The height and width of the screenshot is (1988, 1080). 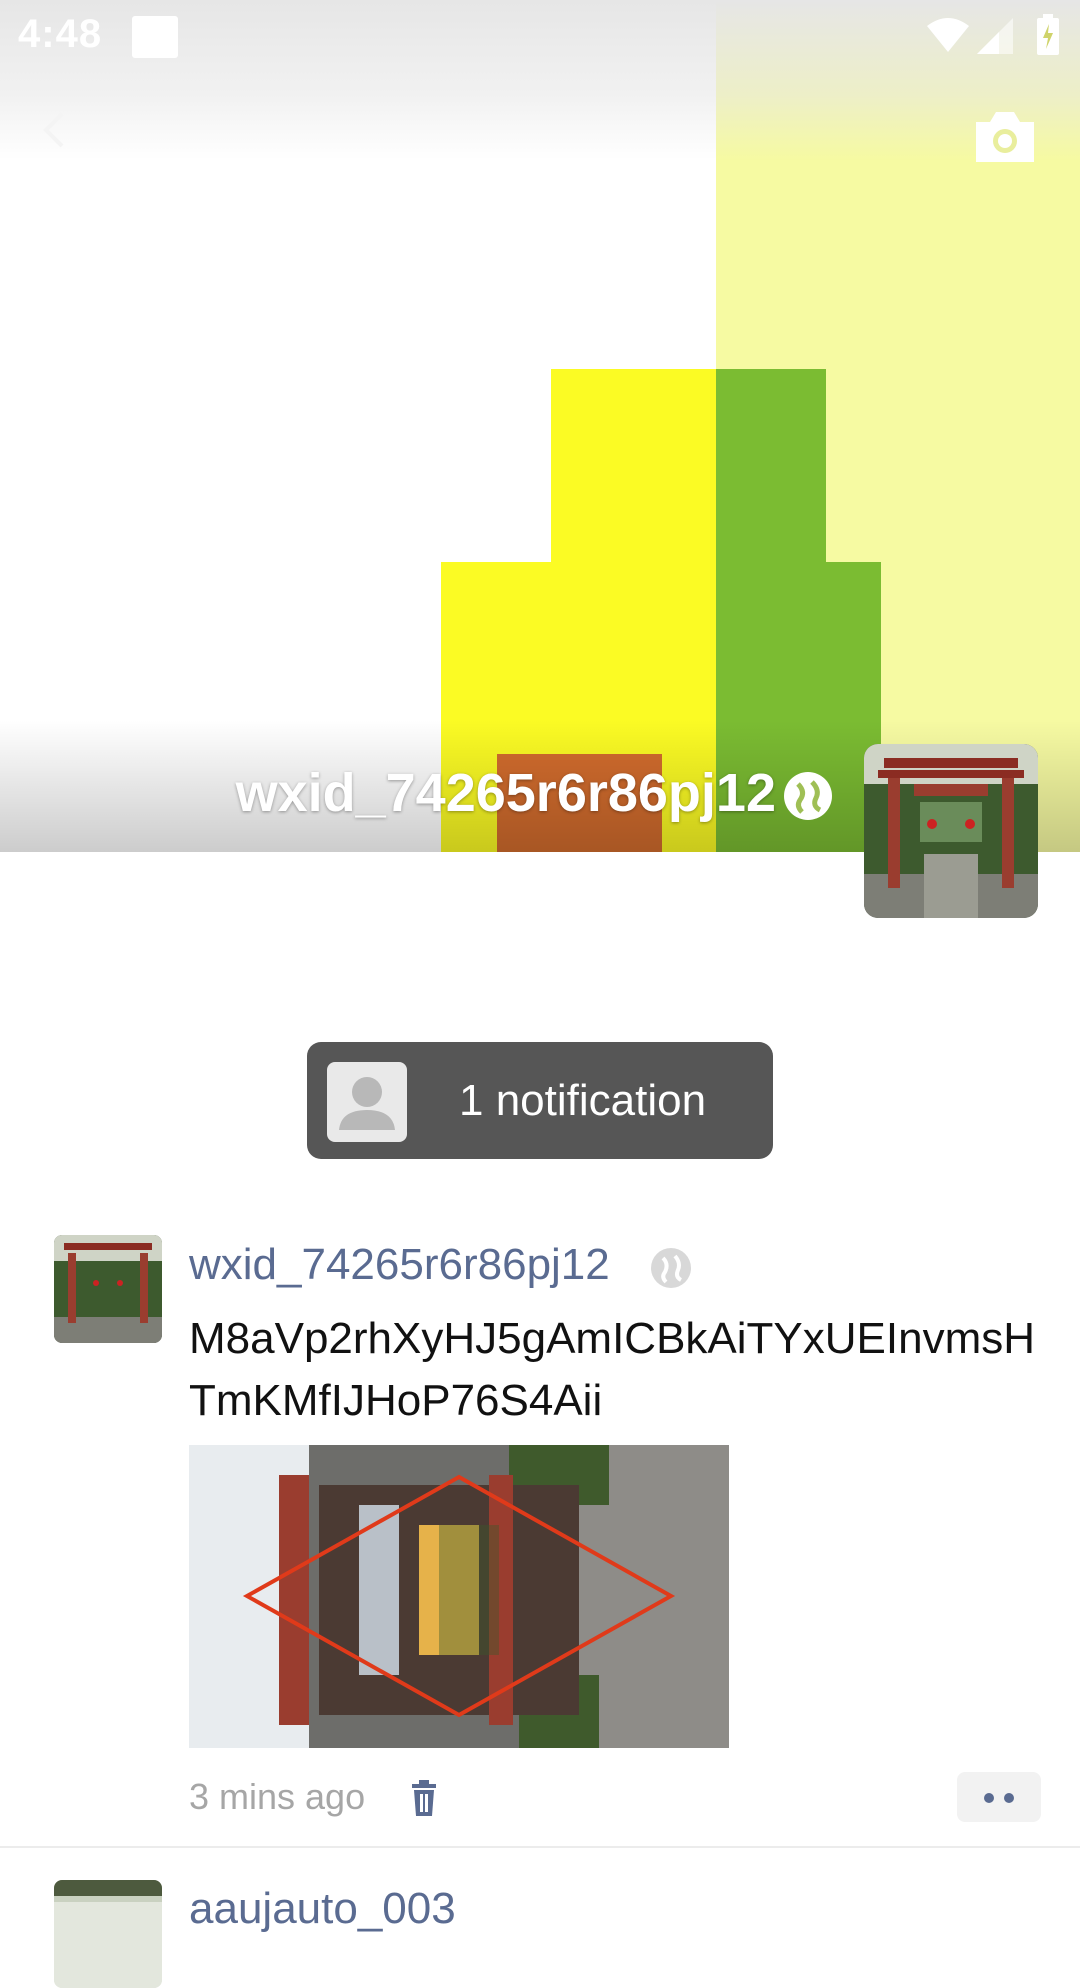 I want to click on battery-icon, so click(x=1048, y=34).